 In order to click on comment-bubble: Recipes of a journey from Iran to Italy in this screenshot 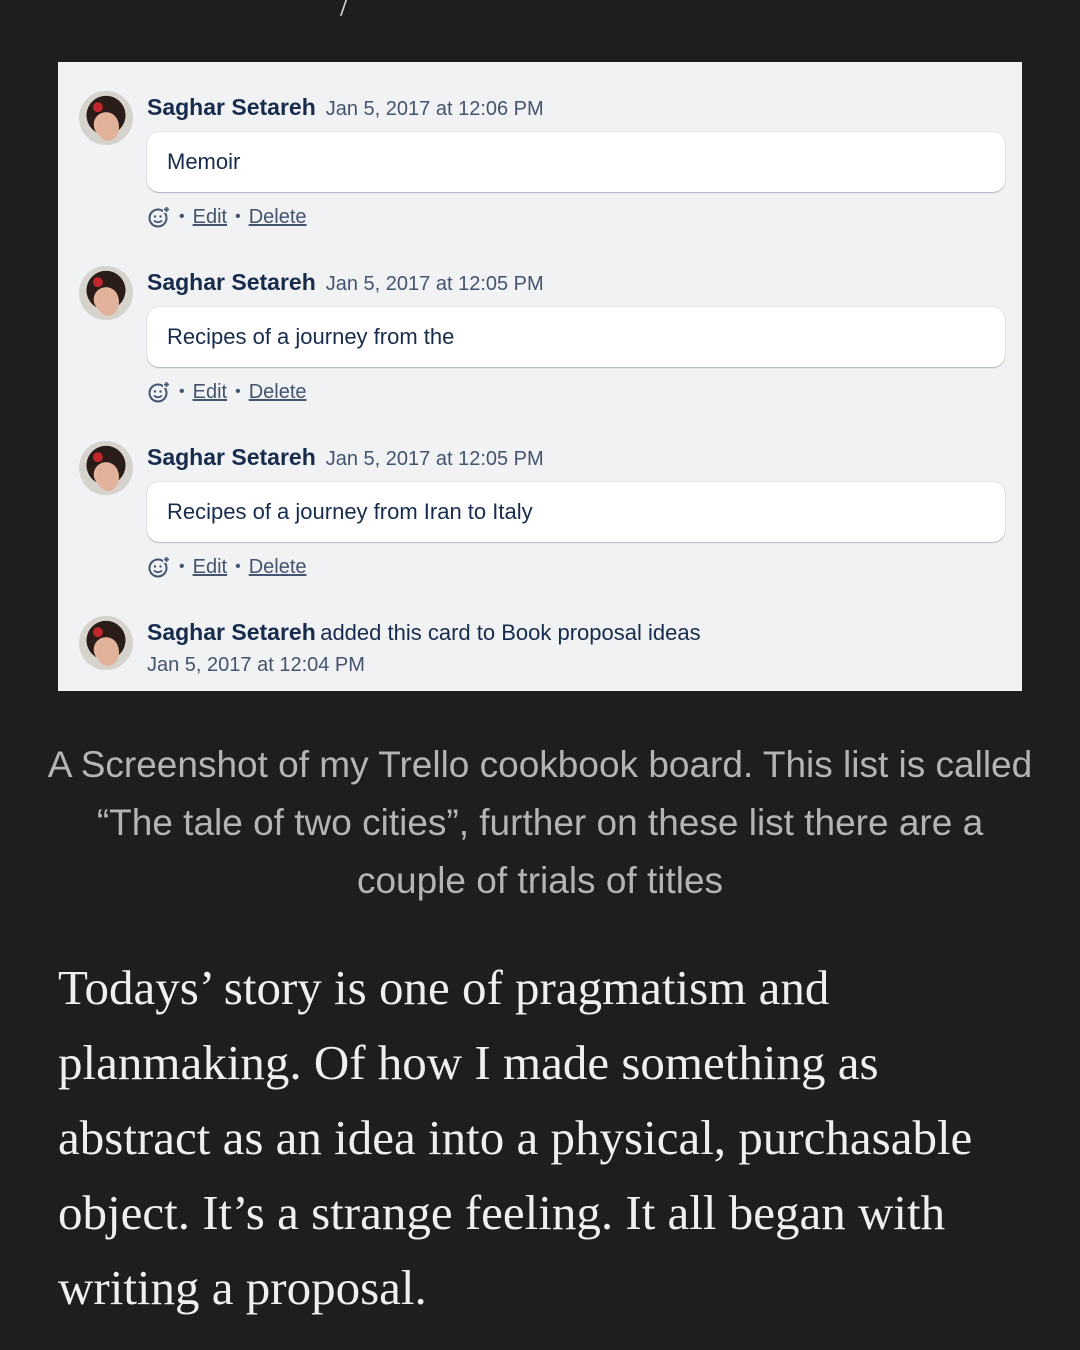, I will do `click(576, 512)`.